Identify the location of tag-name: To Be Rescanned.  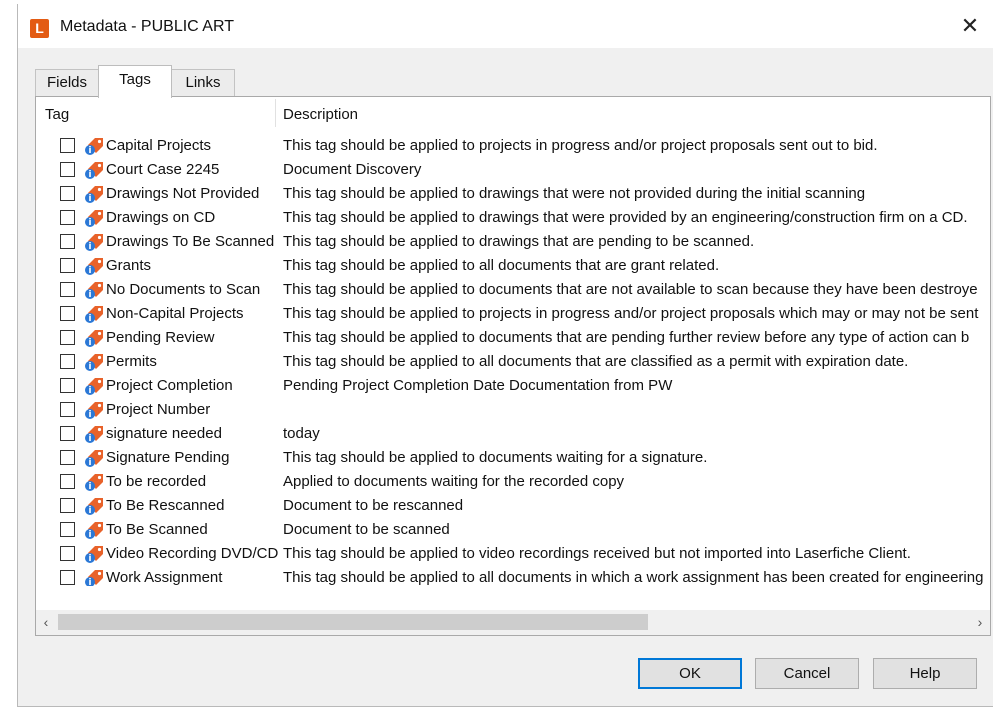
(165, 505).